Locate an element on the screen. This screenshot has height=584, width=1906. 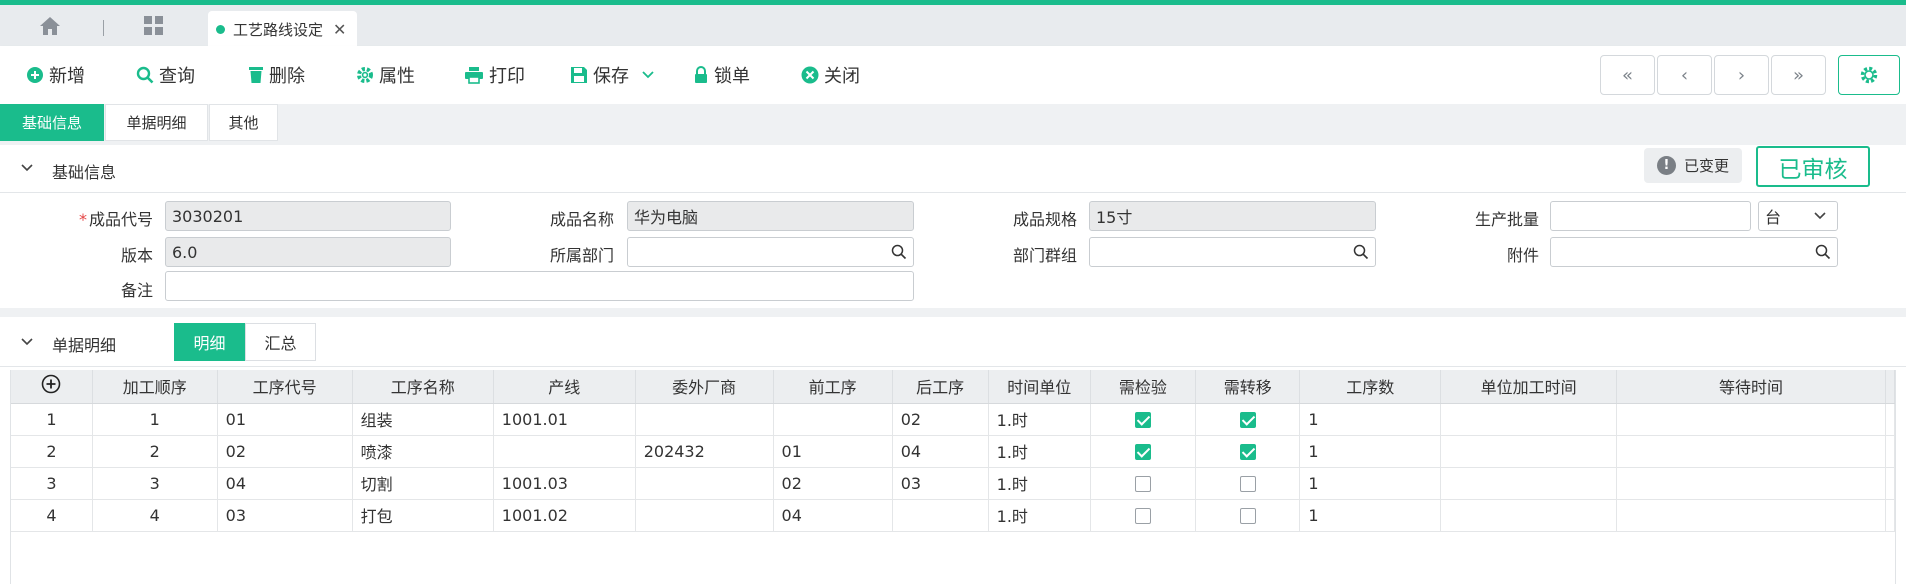
print-button: 打印 is located at coordinates (494, 75).